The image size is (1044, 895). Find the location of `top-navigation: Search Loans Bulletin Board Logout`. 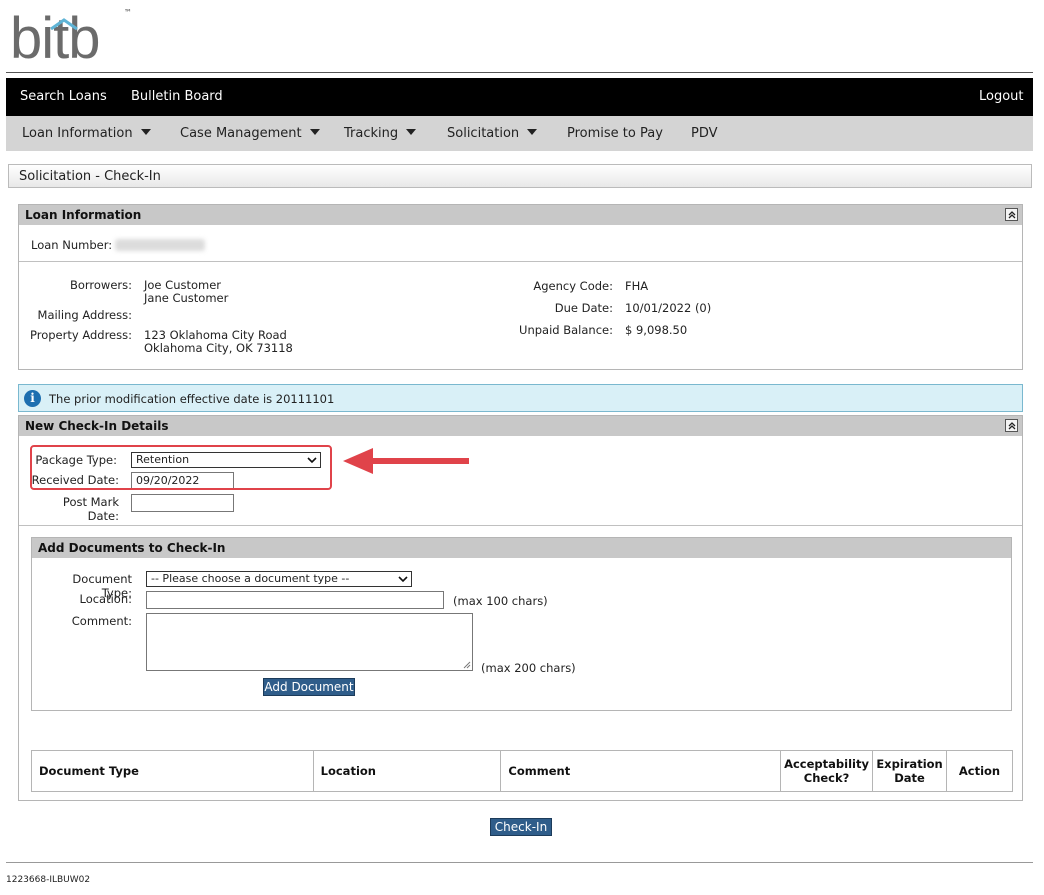

top-navigation: Search Loans Bulletin Board Logout is located at coordinates (519, 97).